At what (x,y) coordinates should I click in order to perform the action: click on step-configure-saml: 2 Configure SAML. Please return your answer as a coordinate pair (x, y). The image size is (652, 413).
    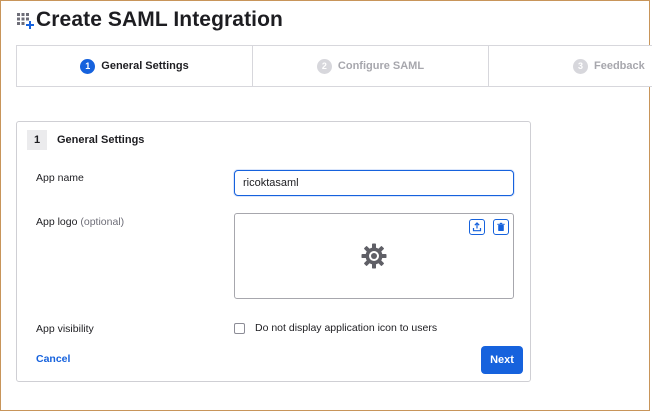
    Looking at the image, I should click on (371, 66).